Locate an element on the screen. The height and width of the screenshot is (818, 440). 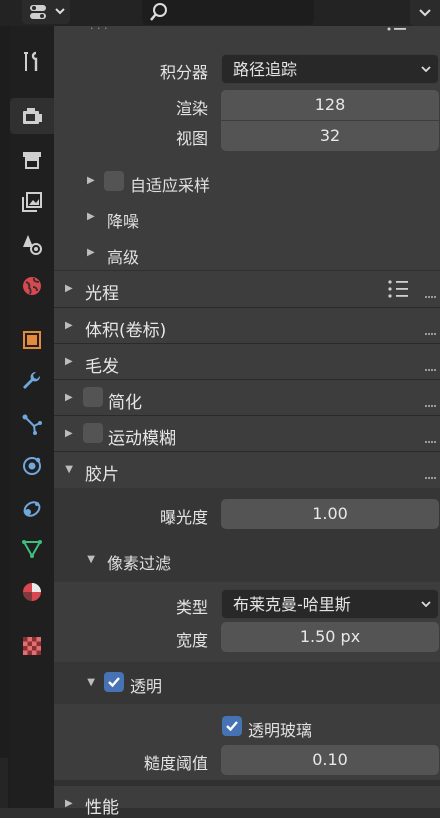
material-sphere-icon is located at coordinates (32, 592).